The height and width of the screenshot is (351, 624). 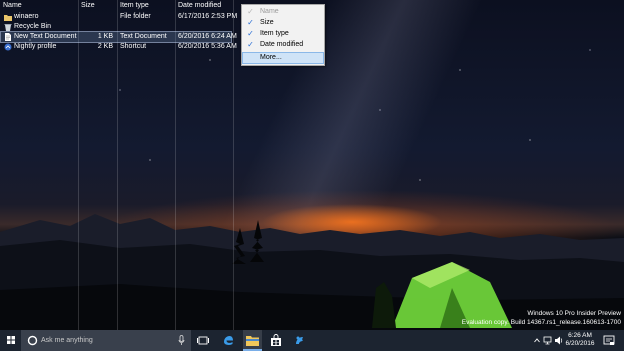 I want to click on file-size: 2 KB, so click(x=105, y=46).